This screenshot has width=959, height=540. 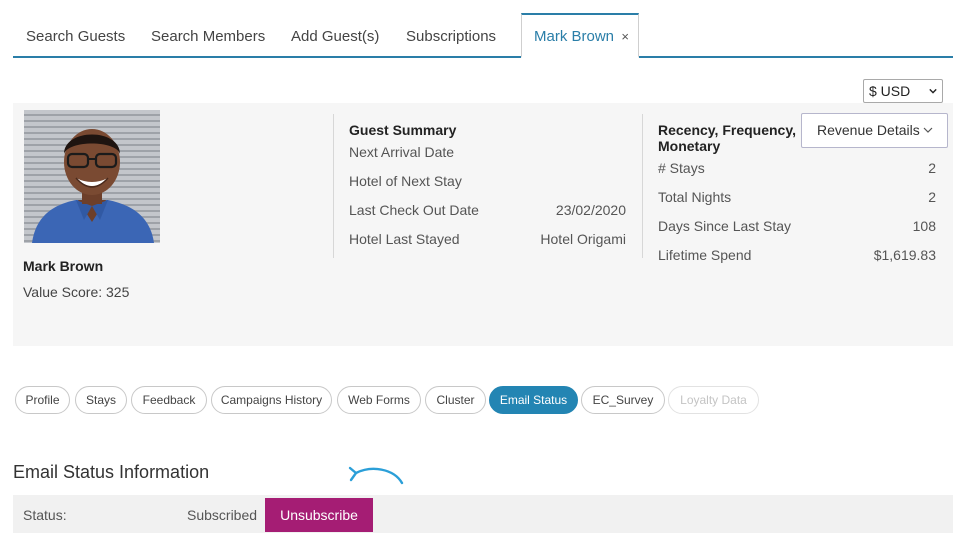 I want to click on tab-label: Add Guest(s), so click(x=335, y=36).